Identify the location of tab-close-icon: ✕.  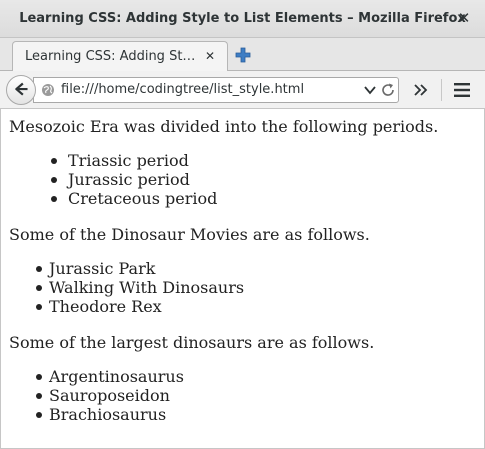
(210, 56).